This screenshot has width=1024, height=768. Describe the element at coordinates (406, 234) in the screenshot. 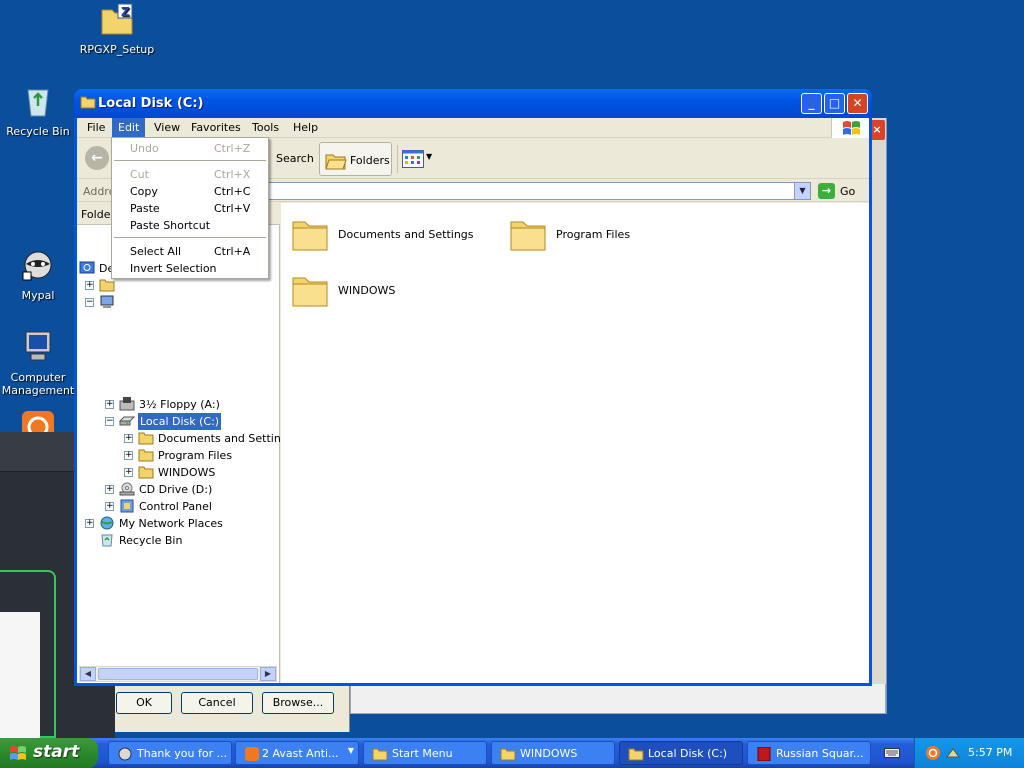

I see `folder-item-label: Documents and Settings` at that location.